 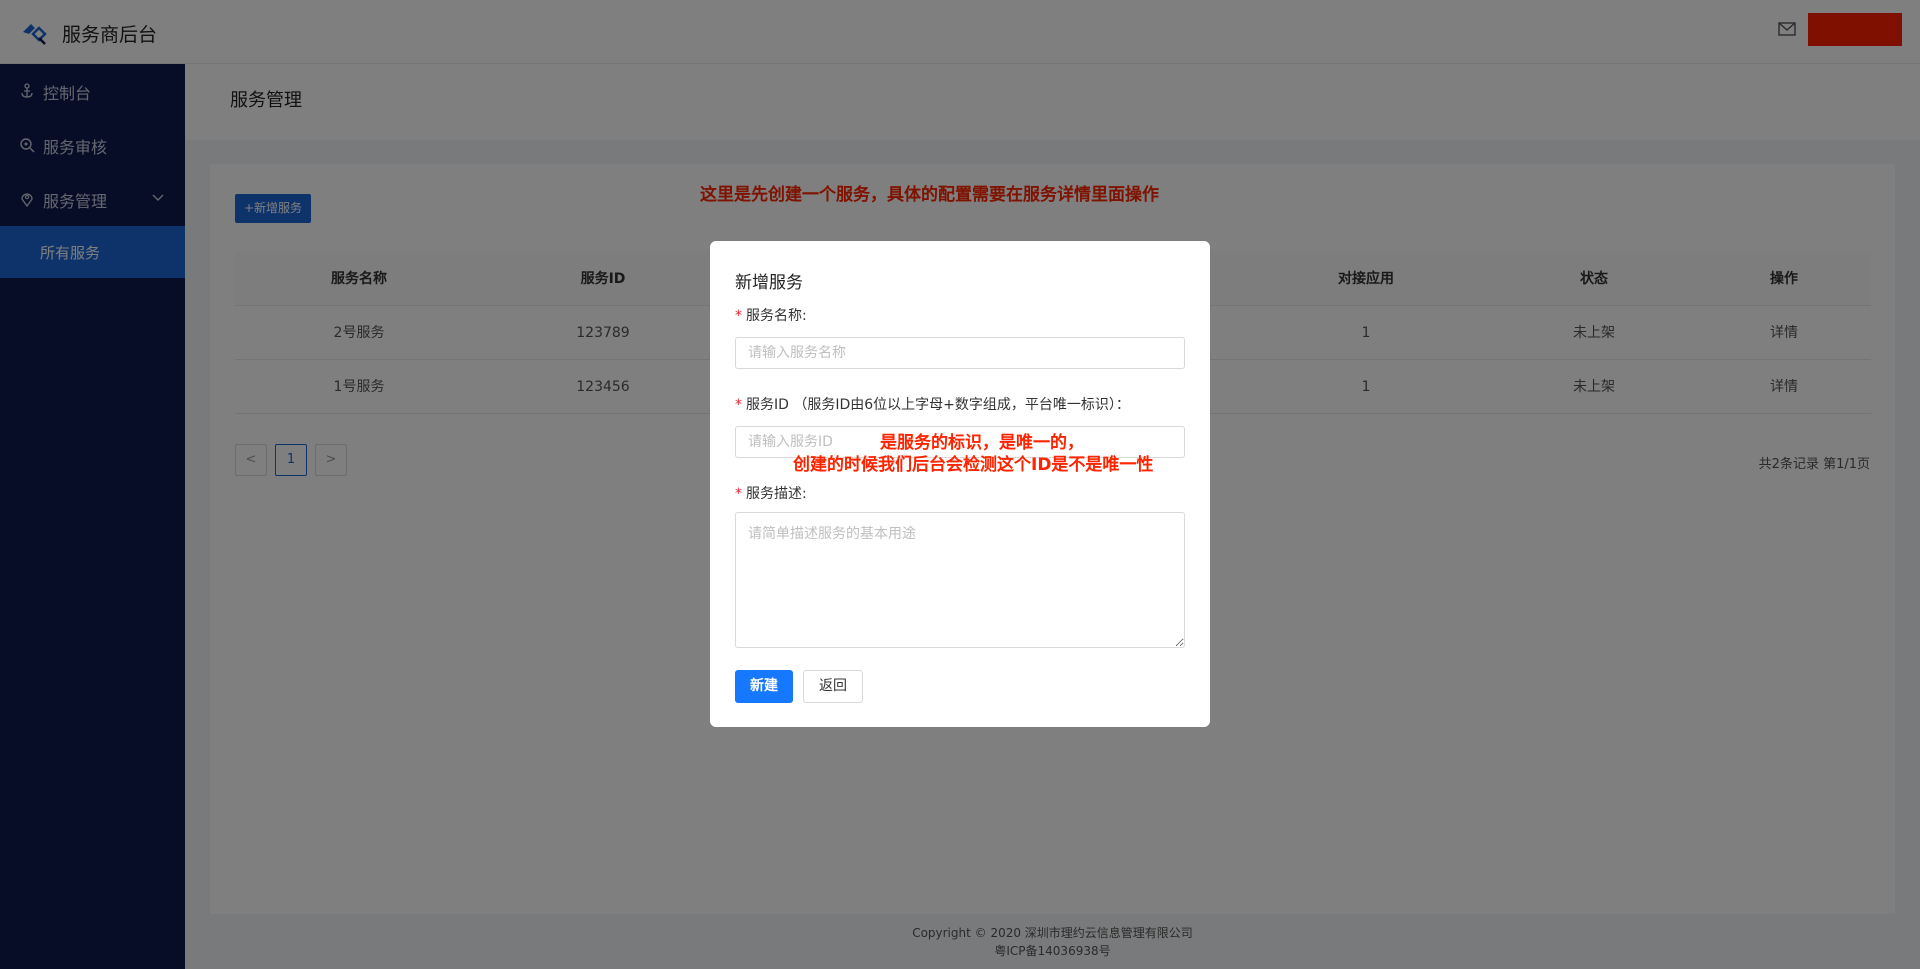 I want to click on create-button: 新建, so click(x=764, y=686).